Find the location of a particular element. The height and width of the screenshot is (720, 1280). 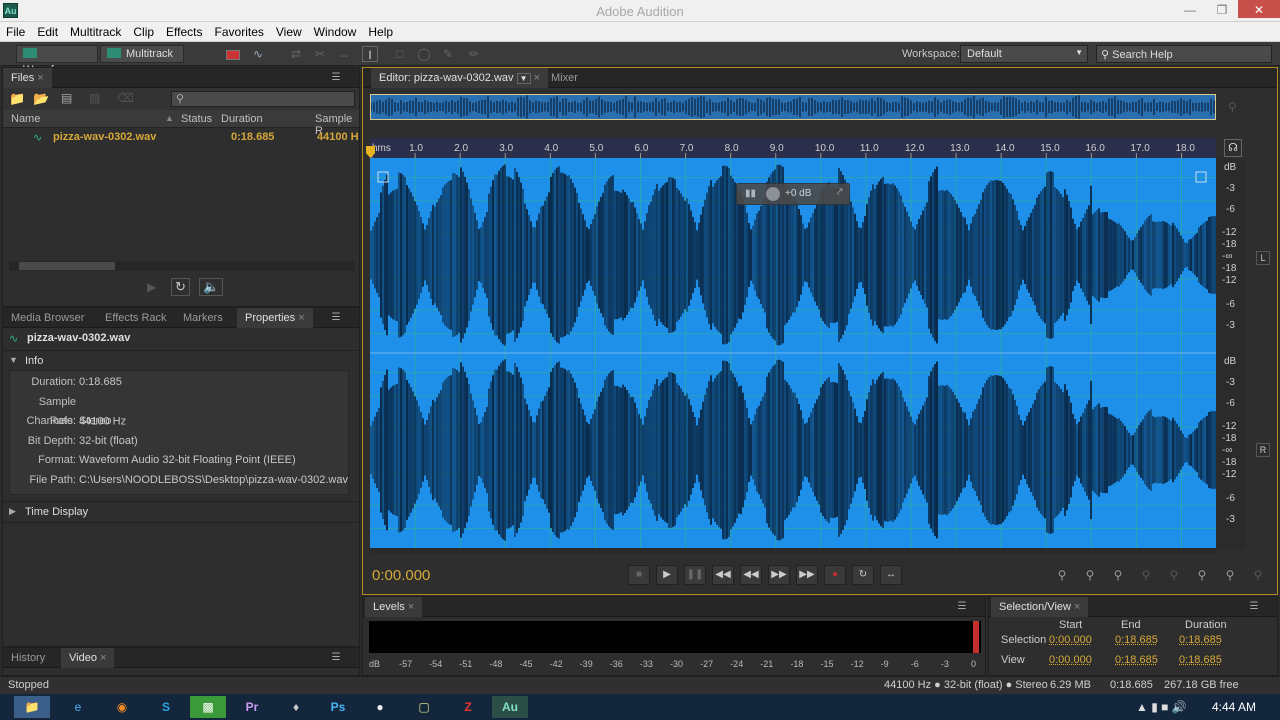

menu-file: File is located at coordinates (15, 30).